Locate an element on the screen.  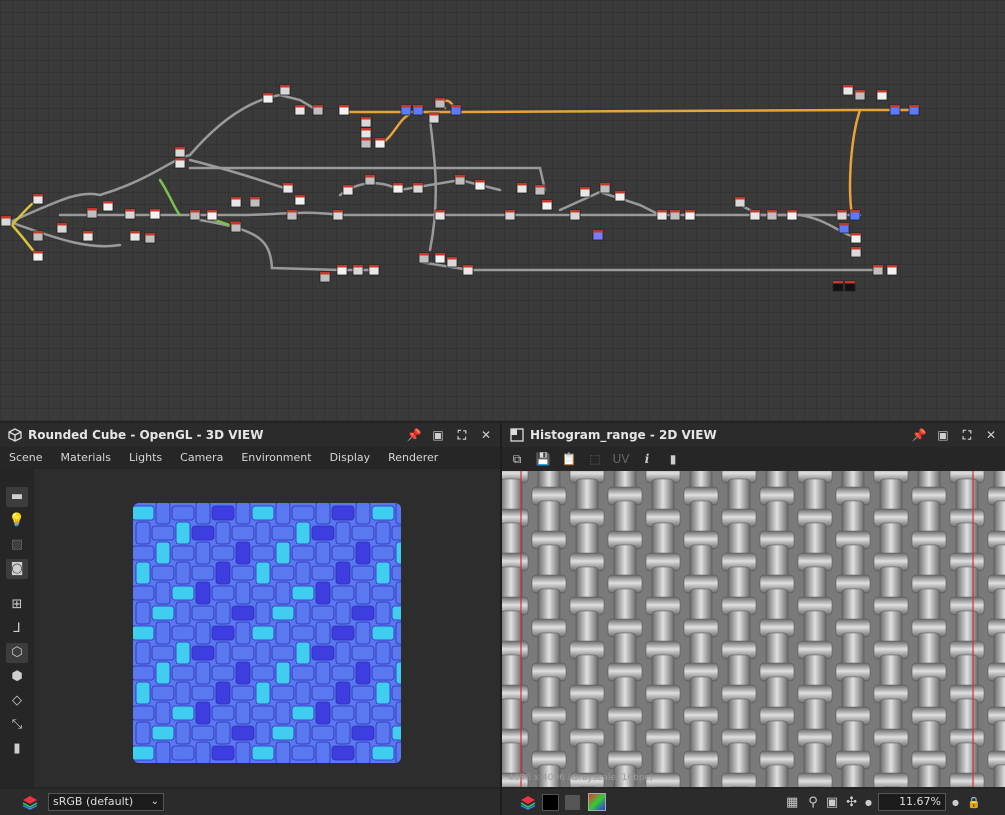
colorspace-select: sRGB (default) ⌄ is located at coordinates (106, 802).